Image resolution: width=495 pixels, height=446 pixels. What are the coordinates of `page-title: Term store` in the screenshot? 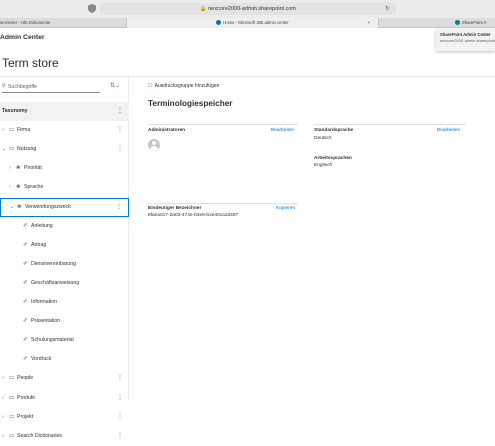 It's located at (30, 63).